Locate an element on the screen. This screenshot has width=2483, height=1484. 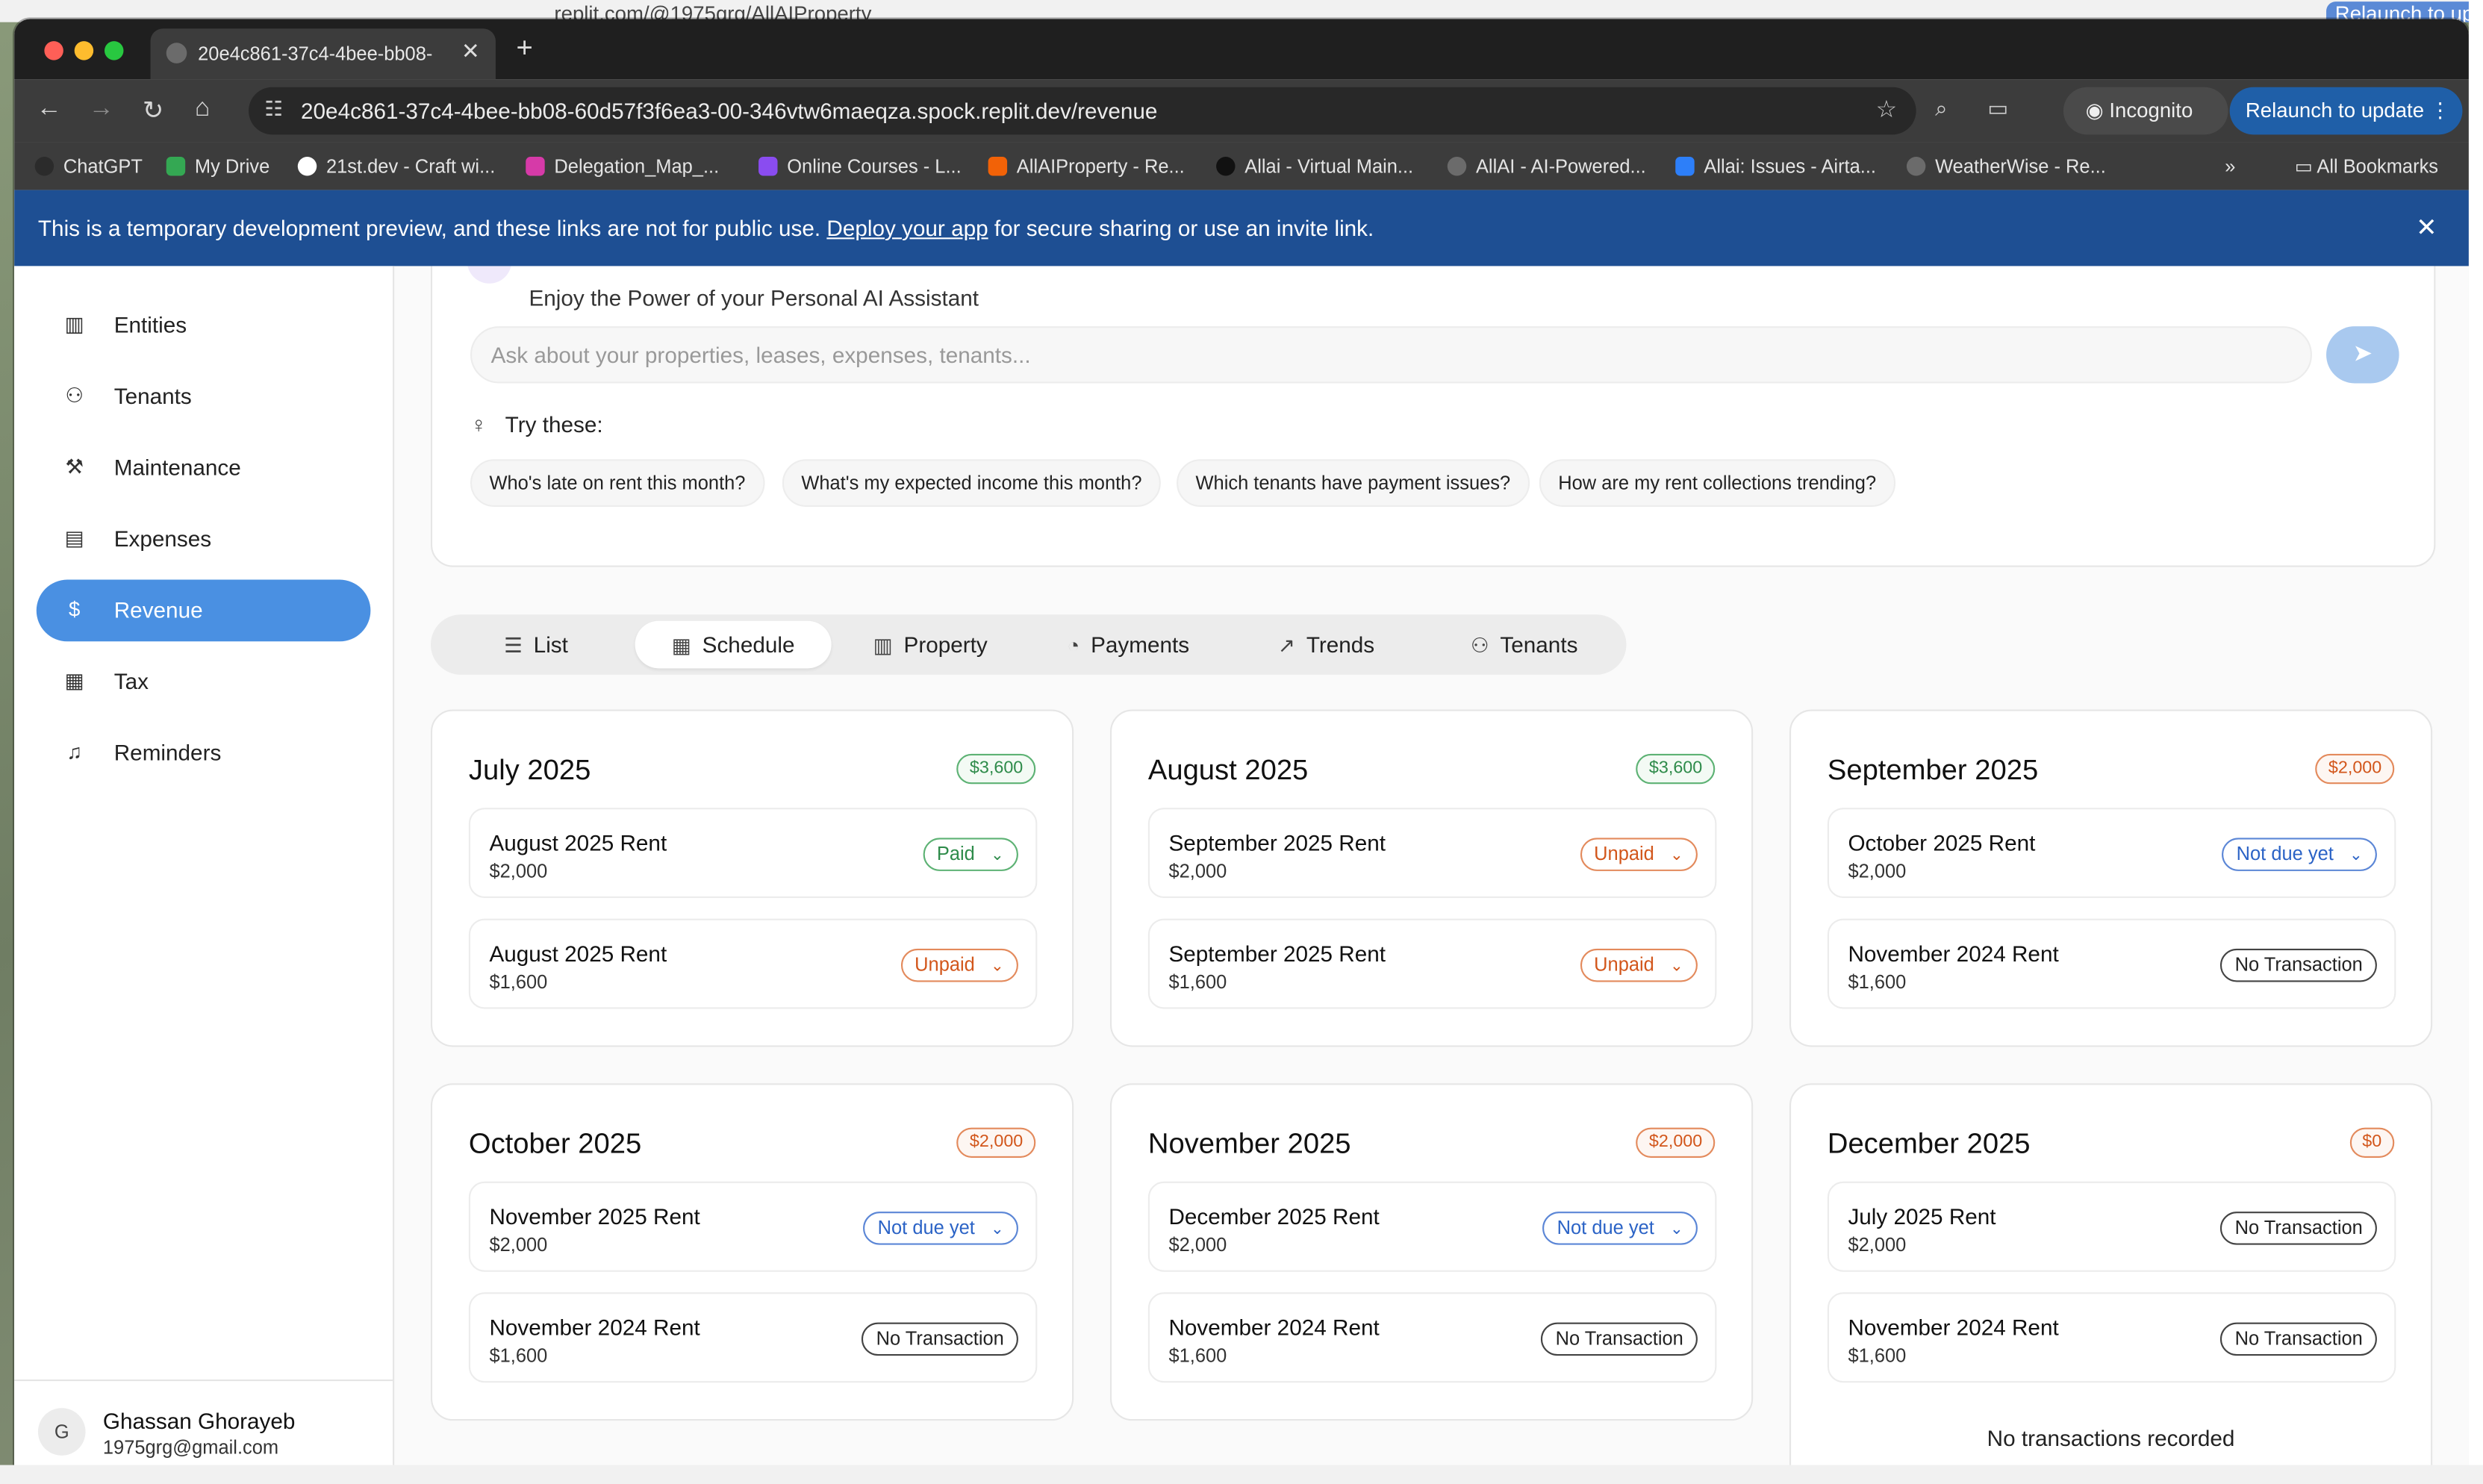
status-label: Not due yet is located at coordinates (1606, 1227).